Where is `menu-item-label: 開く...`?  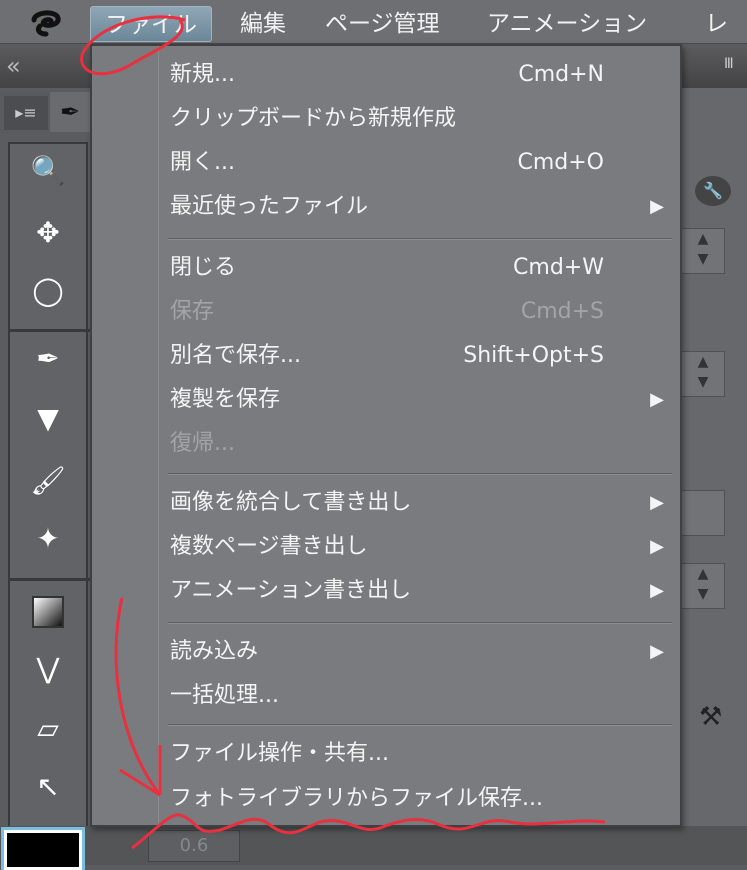
menu-item-label: 開く... is located at coordinates (202, 162).